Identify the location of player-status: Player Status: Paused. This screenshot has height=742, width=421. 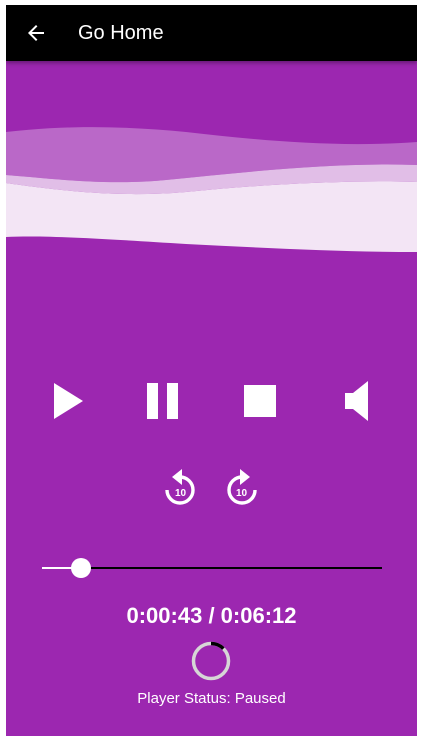
(211, 699).